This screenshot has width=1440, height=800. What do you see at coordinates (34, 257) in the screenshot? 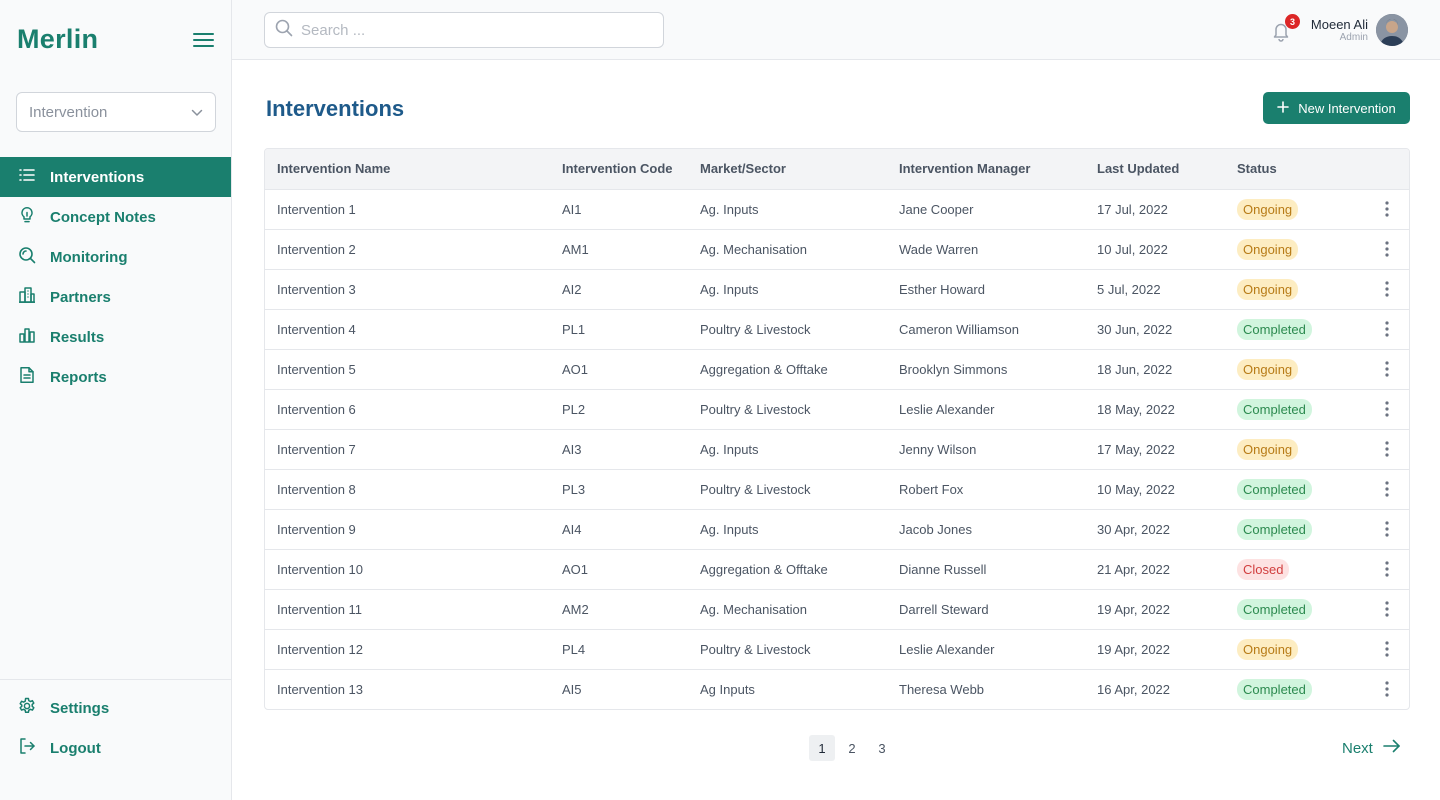
I see `magnifier-icon` at bounding box center [34, 257].